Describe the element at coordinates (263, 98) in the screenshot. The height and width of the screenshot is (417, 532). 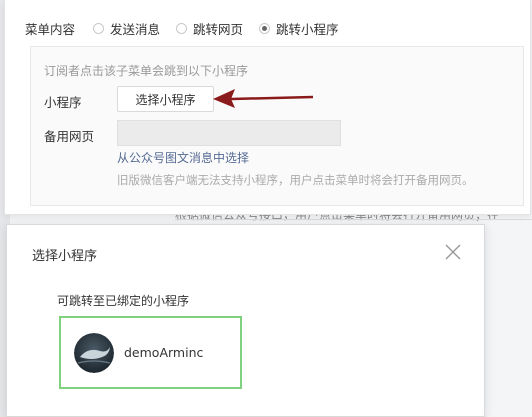
I see `annotation-arrow-icon` at that location.